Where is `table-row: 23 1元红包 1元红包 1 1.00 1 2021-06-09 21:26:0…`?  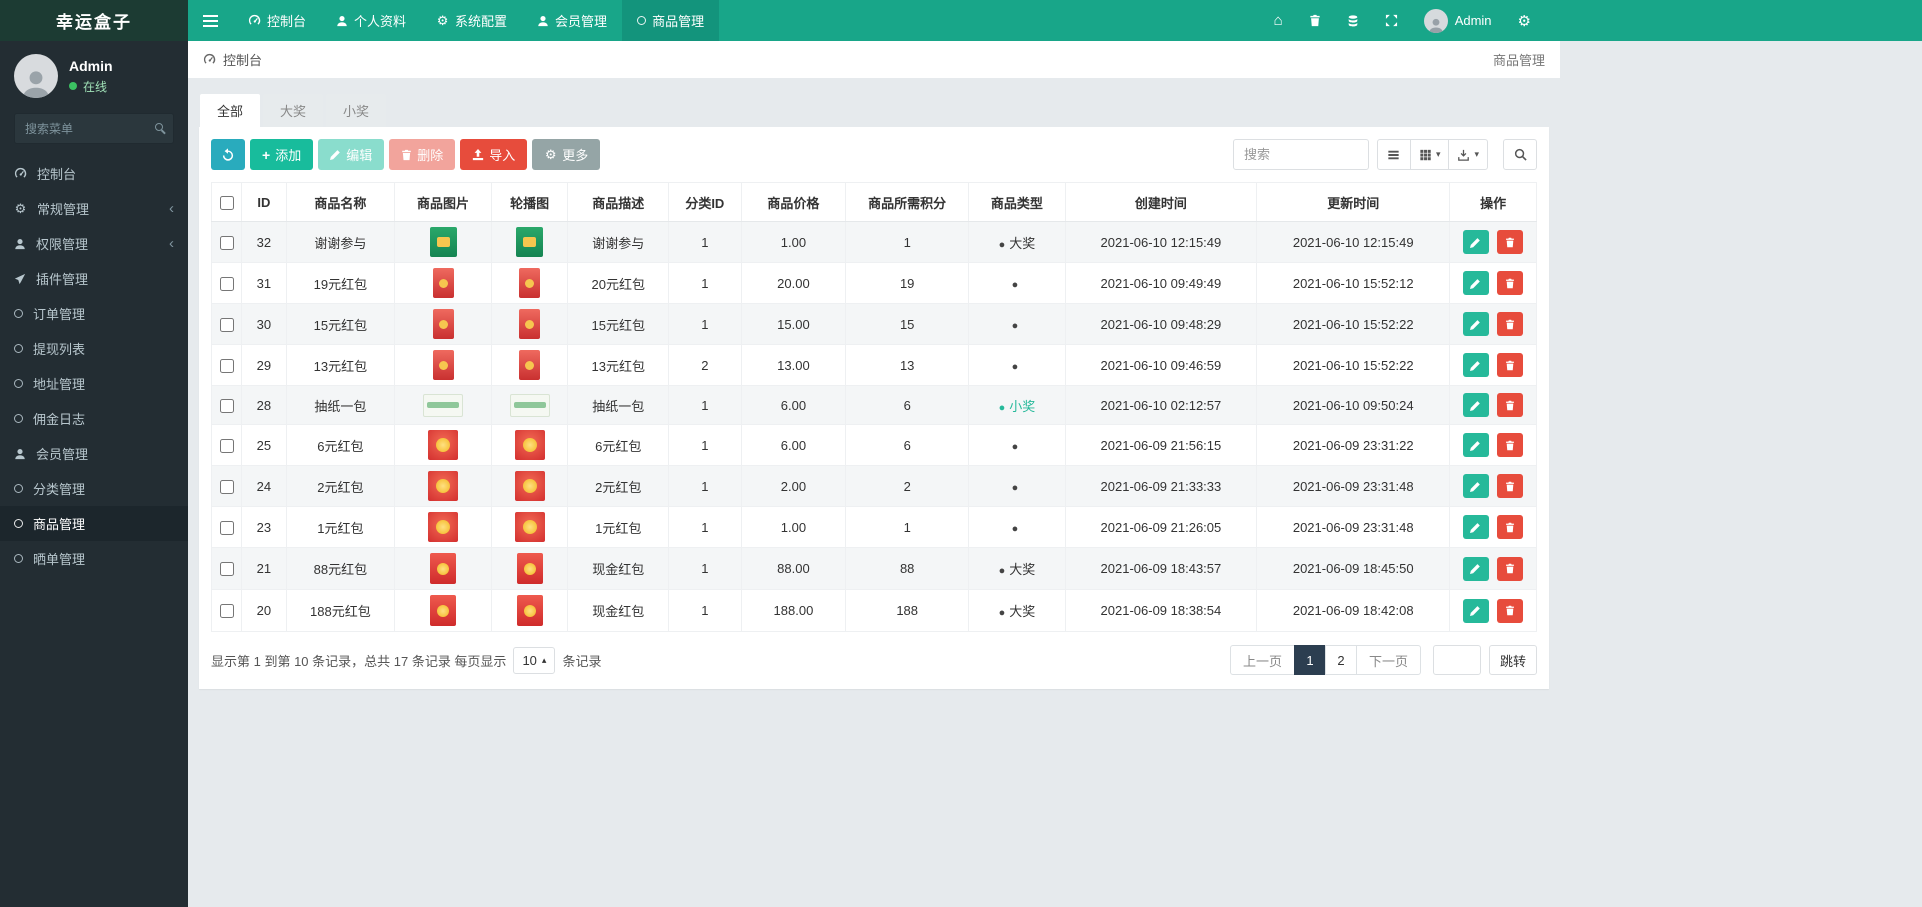
table-row: 23 1元红包 1元红包 1 1.00 1 2021-06-09 21:26:0… is located at coordinates (873, 527).